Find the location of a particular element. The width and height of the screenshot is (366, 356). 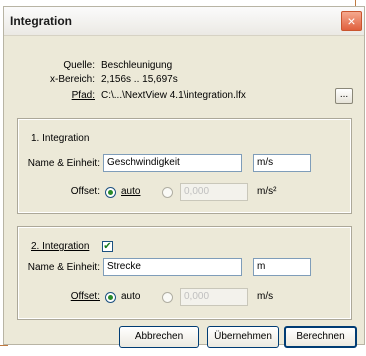

close-icon: × is located at coordinates (351, 21).